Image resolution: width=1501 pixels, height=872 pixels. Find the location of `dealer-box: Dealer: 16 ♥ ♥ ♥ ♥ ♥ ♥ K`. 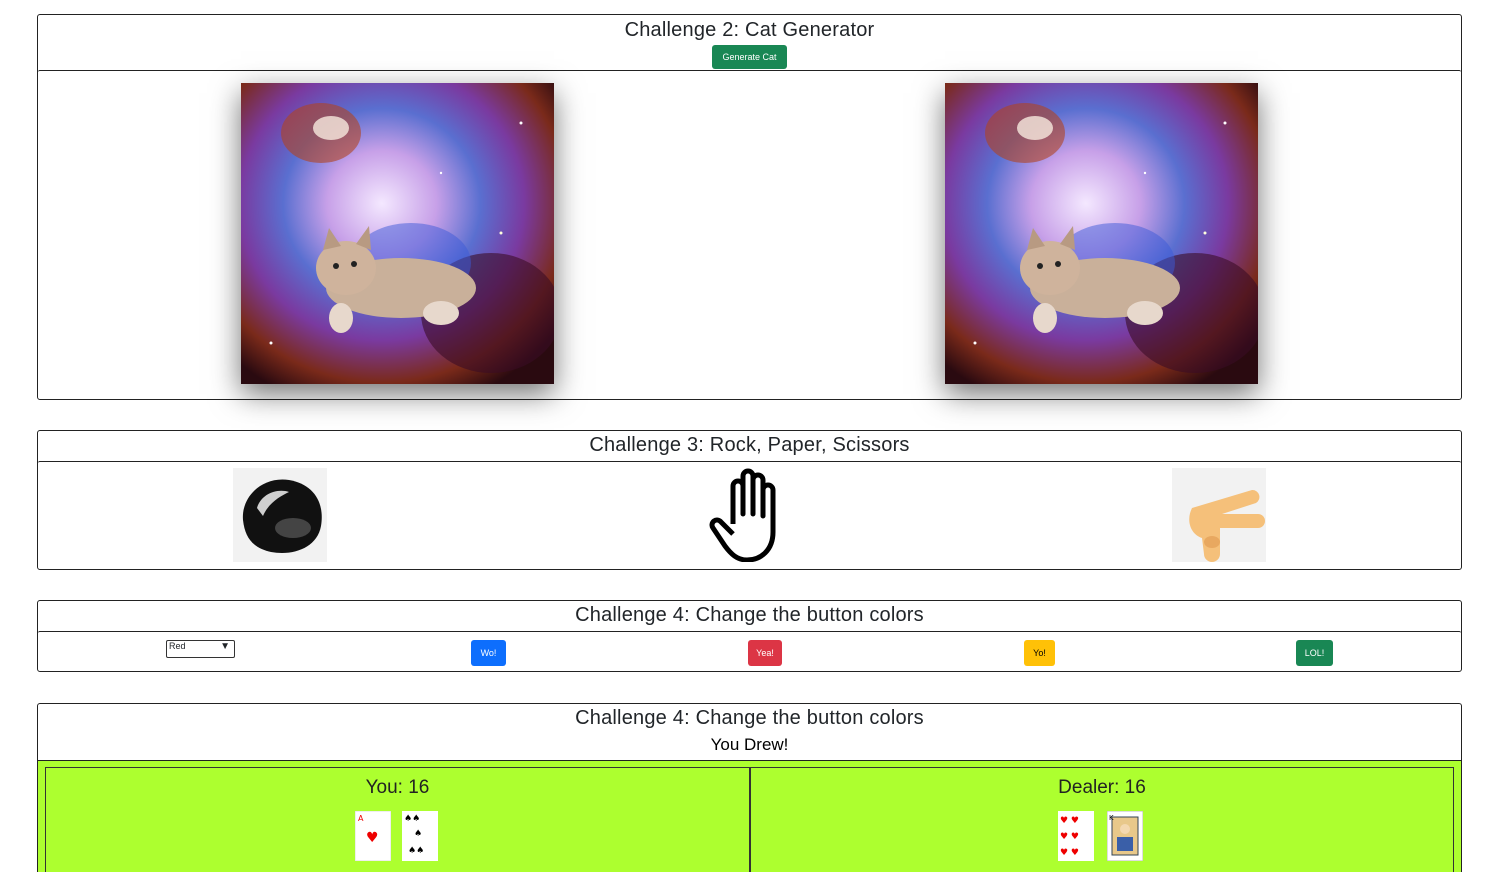

dealer-box: Dealer: 16 ♥ ♥ ♥ ♥ ♥ ♥ K is located at coordinates (1102, 819).